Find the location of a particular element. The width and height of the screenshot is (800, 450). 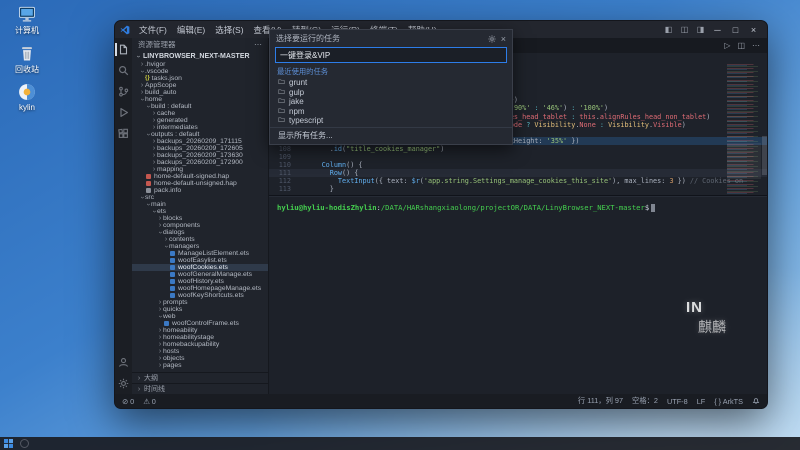

account-icon is located at coordinates (123, 362).